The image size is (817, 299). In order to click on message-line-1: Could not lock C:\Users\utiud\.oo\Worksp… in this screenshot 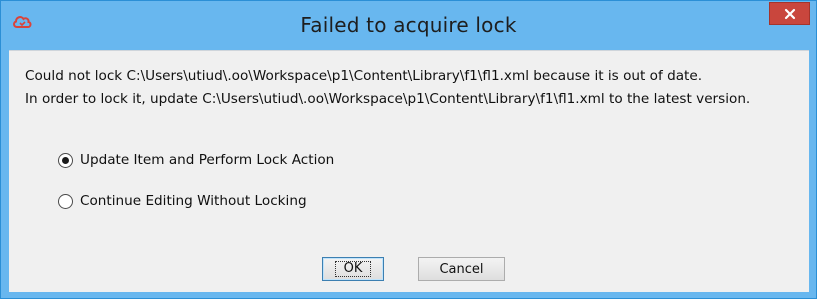, I will do `click(364, 76)`.